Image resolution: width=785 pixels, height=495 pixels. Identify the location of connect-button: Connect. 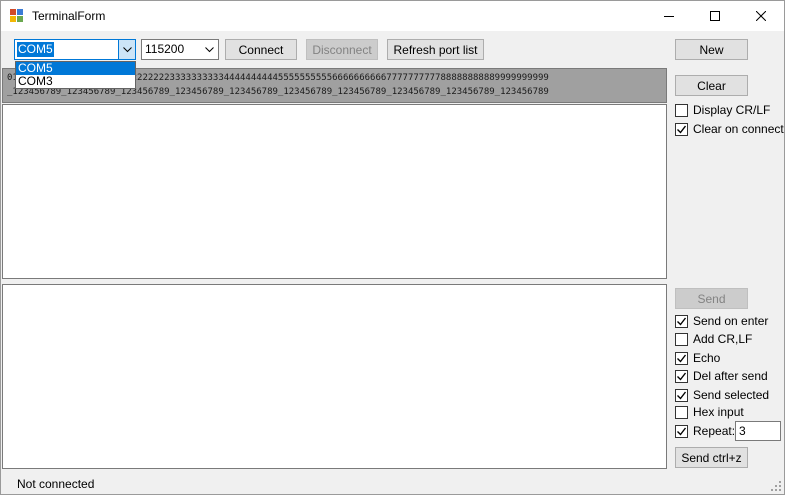
(261, 49).